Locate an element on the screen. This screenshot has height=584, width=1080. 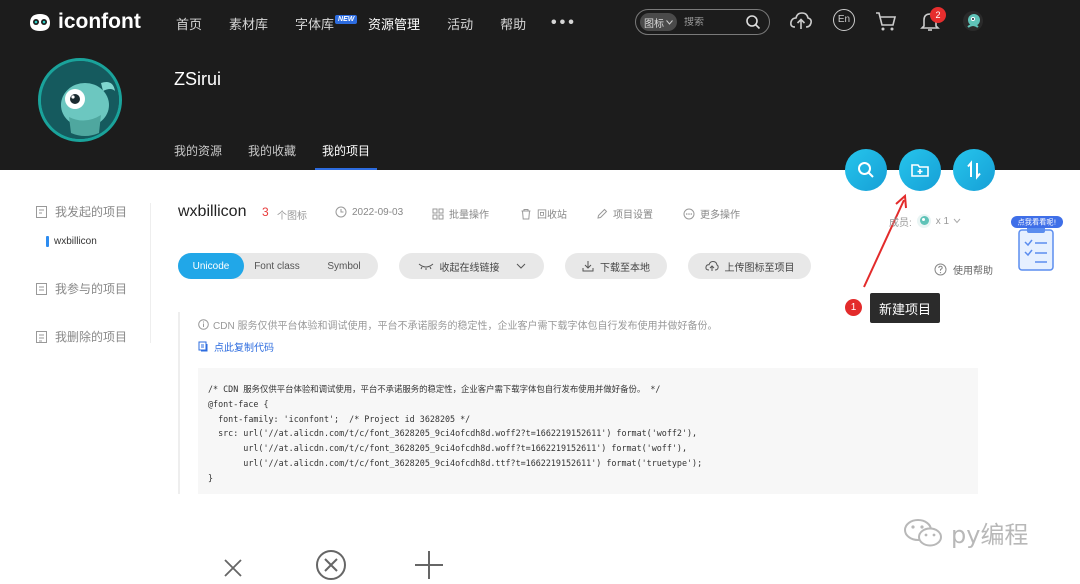
project-date: 2022-09-03 is located at coordinates (369, 212).